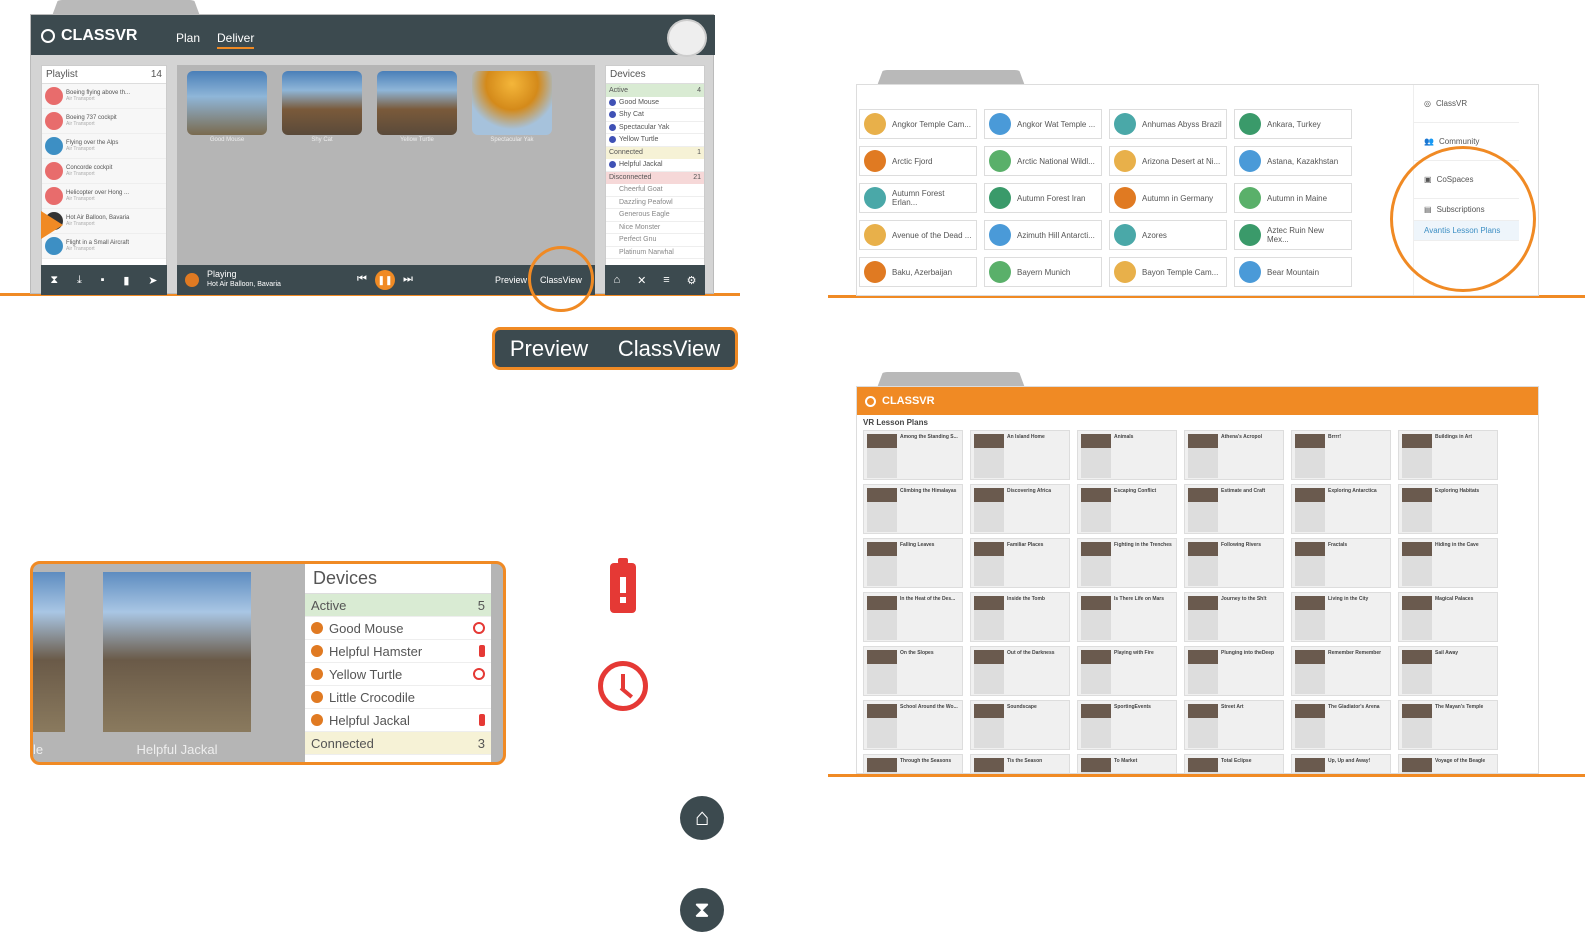  I want to click on lesson-card: The Mayan's Temple, so click(1448, 725).